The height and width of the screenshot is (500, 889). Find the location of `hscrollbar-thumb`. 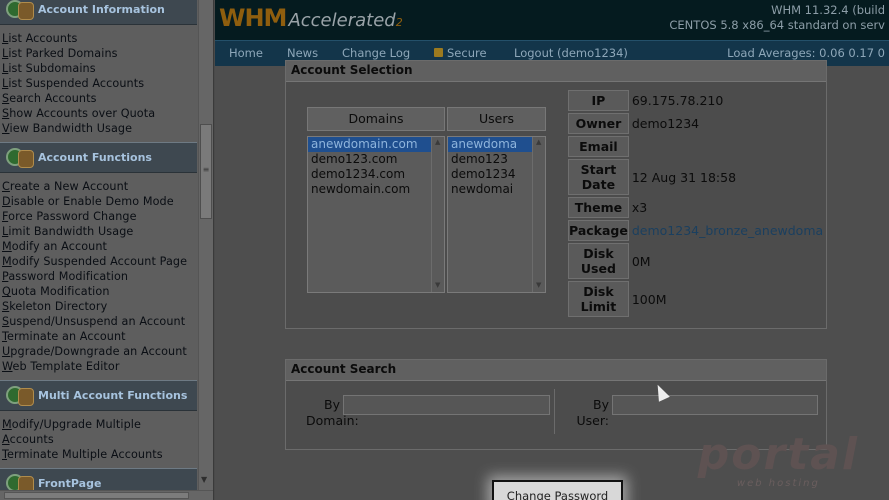

hscrollbar-thumb is located at coordinates (96, 495).